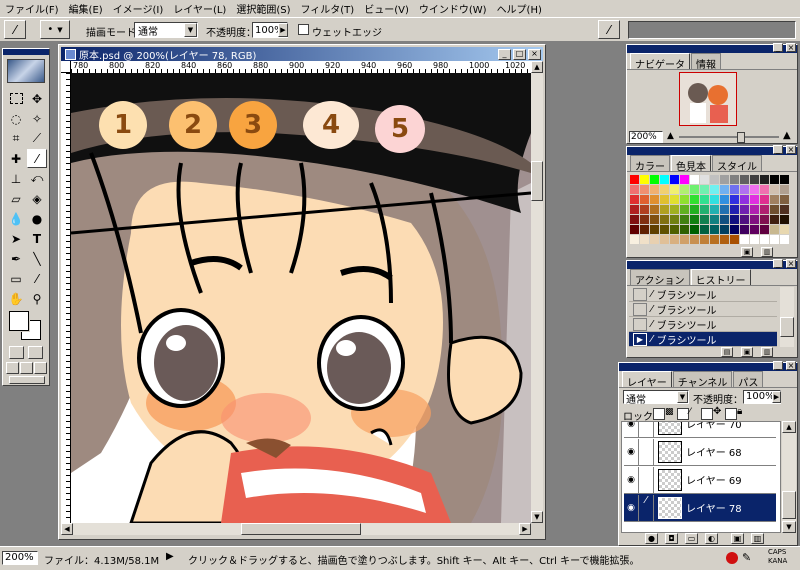 The height and width of the screenshot is (570, 800). Describe the element at coordinates (660, 278) in the screenshot. I see `tab-actions: アクション` at that location.